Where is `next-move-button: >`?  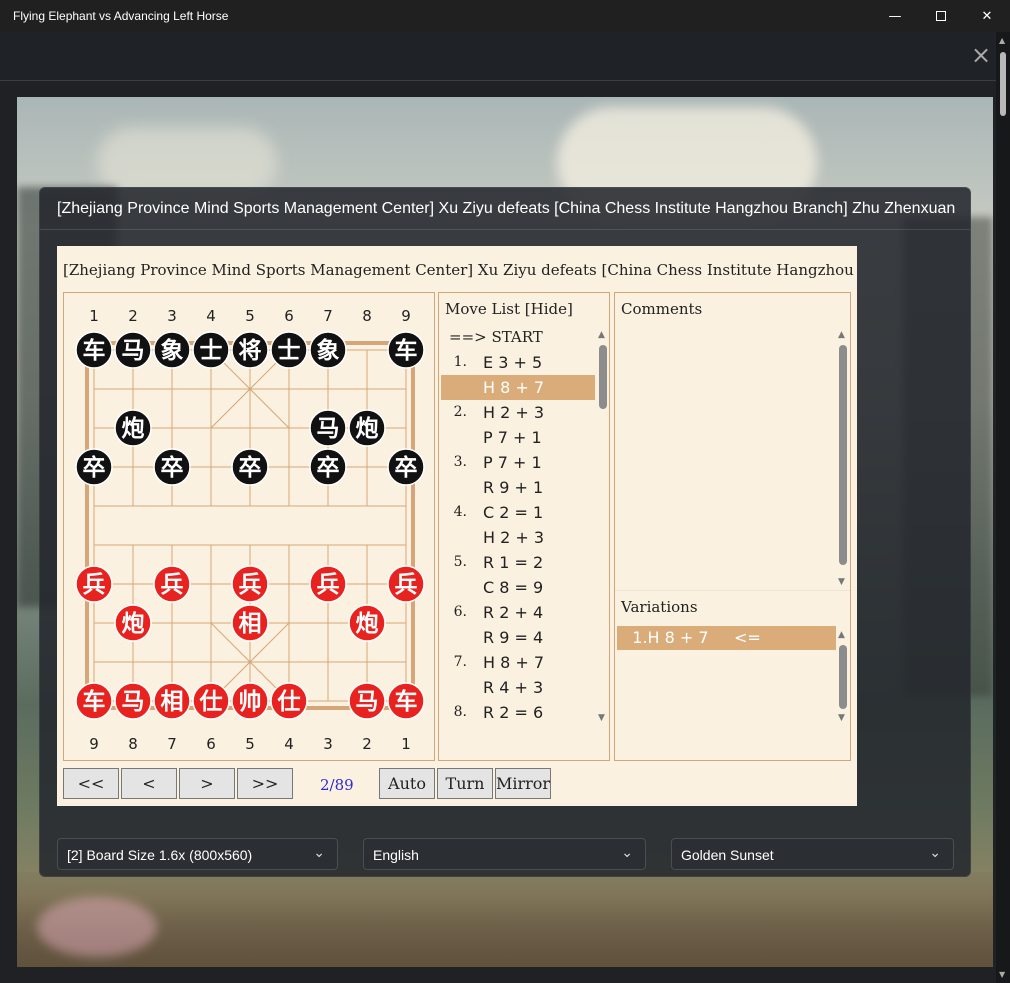
next-move-button: > is located at coordinates (207, 783).